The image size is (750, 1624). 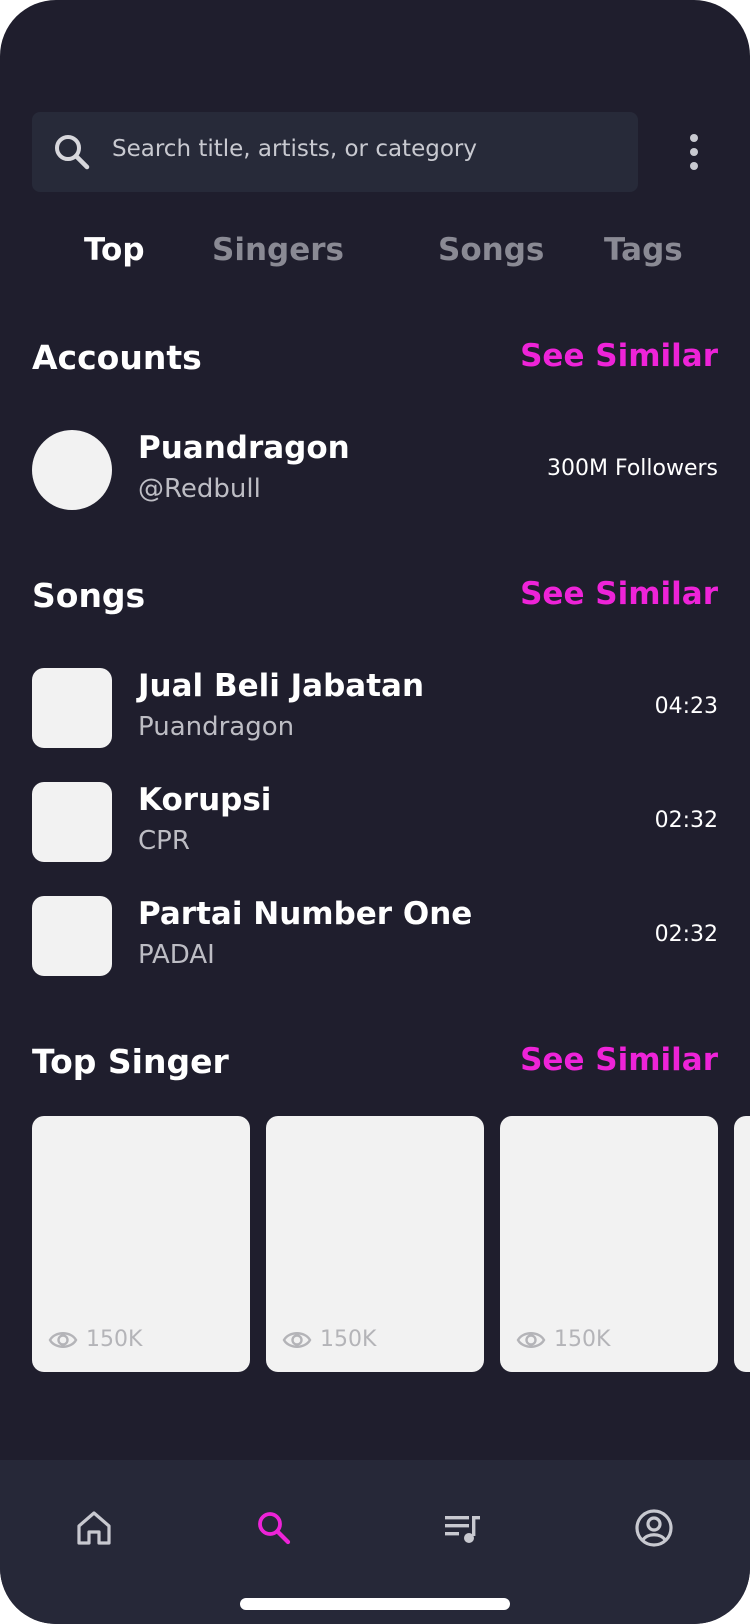 What do you see at coordinates (205, 800) in the screenshot?
I see `song-title: Korupsi` at bounding box center [205, 800].